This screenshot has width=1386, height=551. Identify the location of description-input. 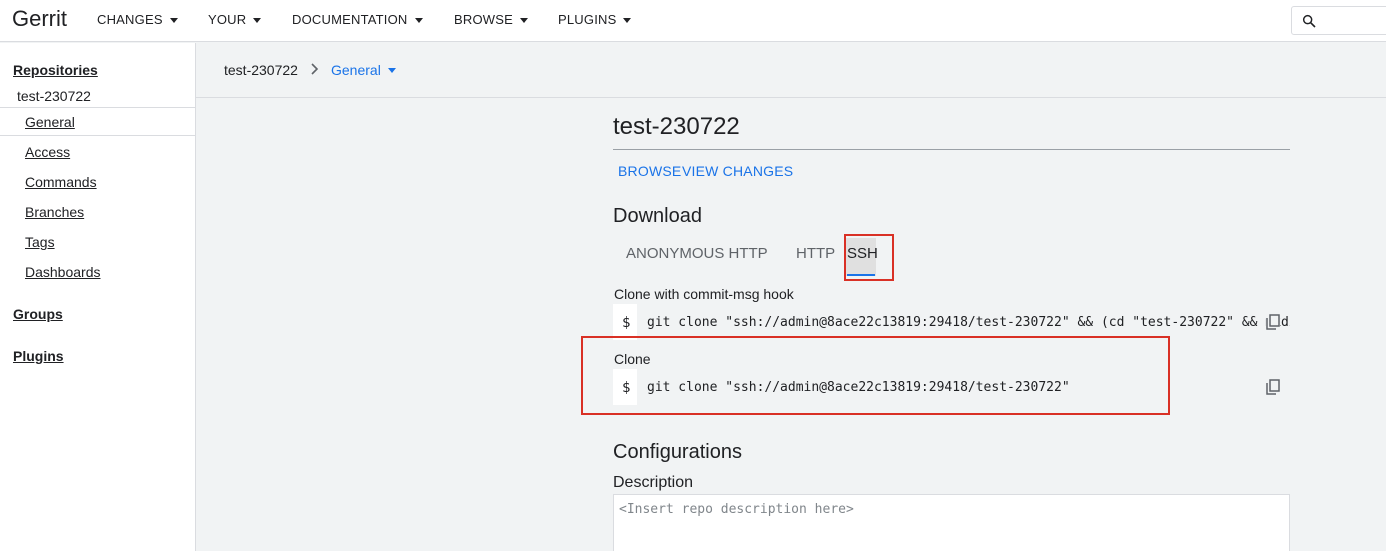
(949, 509).